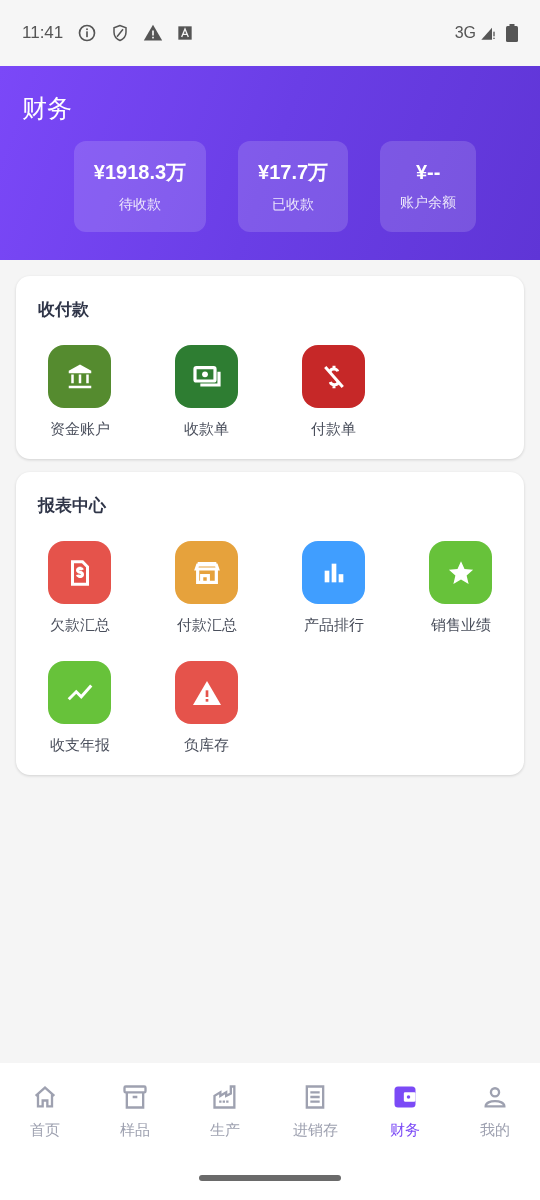 Image resolution: width=540 pixels, height=1200 pixels. What do you see at coordinates (428, 172) in the screenshot?
I see `stat-value: ¥--` at bounding box center [428, 172].